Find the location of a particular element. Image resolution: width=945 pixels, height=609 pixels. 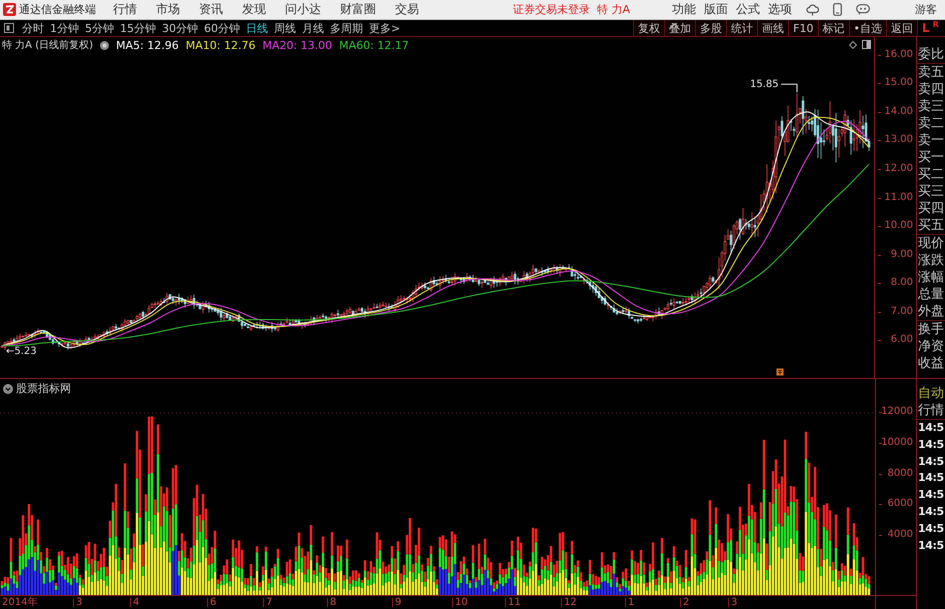

cloud-icon is located at coordinates (813, 10).